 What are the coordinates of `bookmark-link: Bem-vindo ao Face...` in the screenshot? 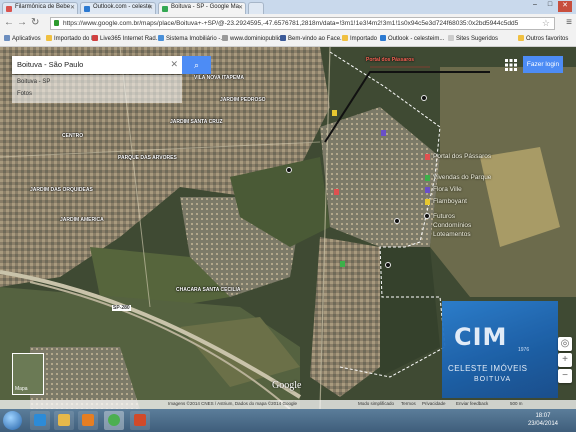 It's located at (312, 38).